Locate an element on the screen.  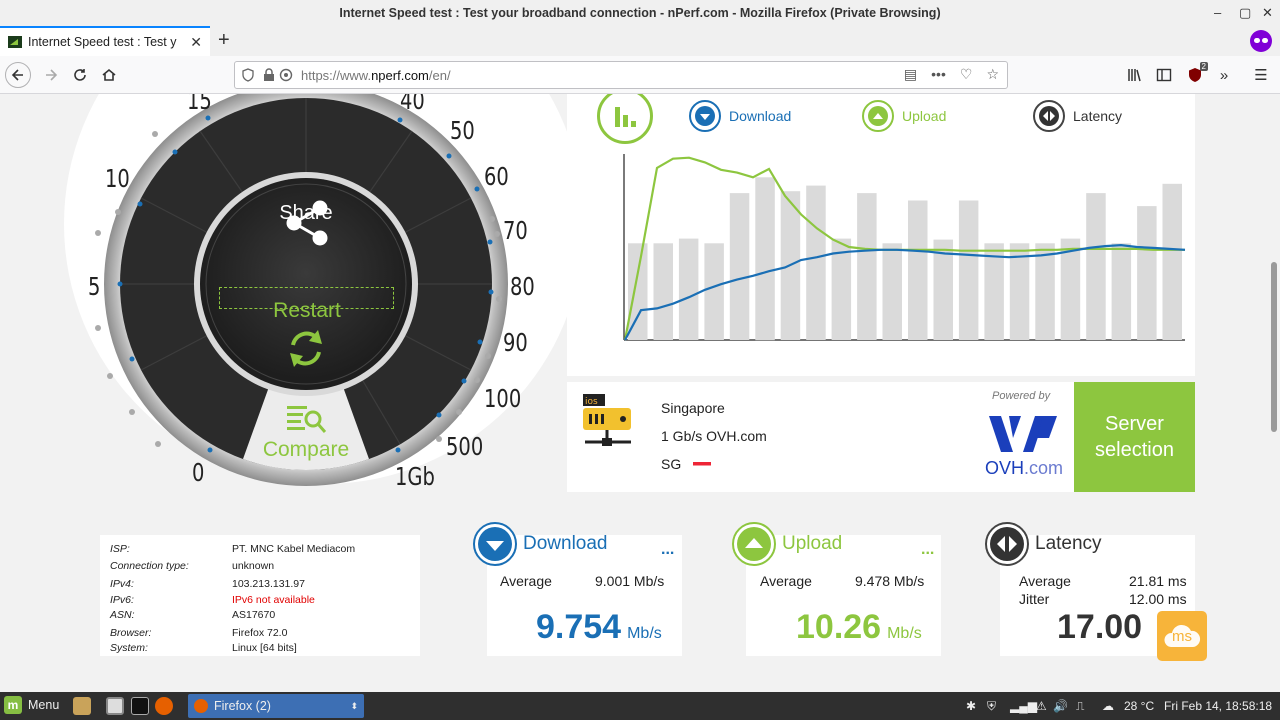
jitter-label: Jitter is located at coordinates (1034, 599).